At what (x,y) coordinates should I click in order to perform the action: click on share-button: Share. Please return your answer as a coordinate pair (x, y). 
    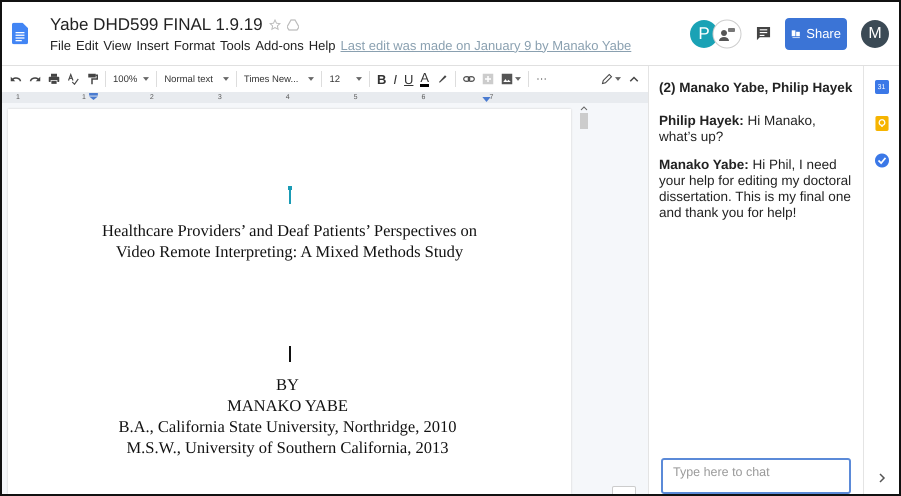
    Looking at the image, I should click on (816, 34).